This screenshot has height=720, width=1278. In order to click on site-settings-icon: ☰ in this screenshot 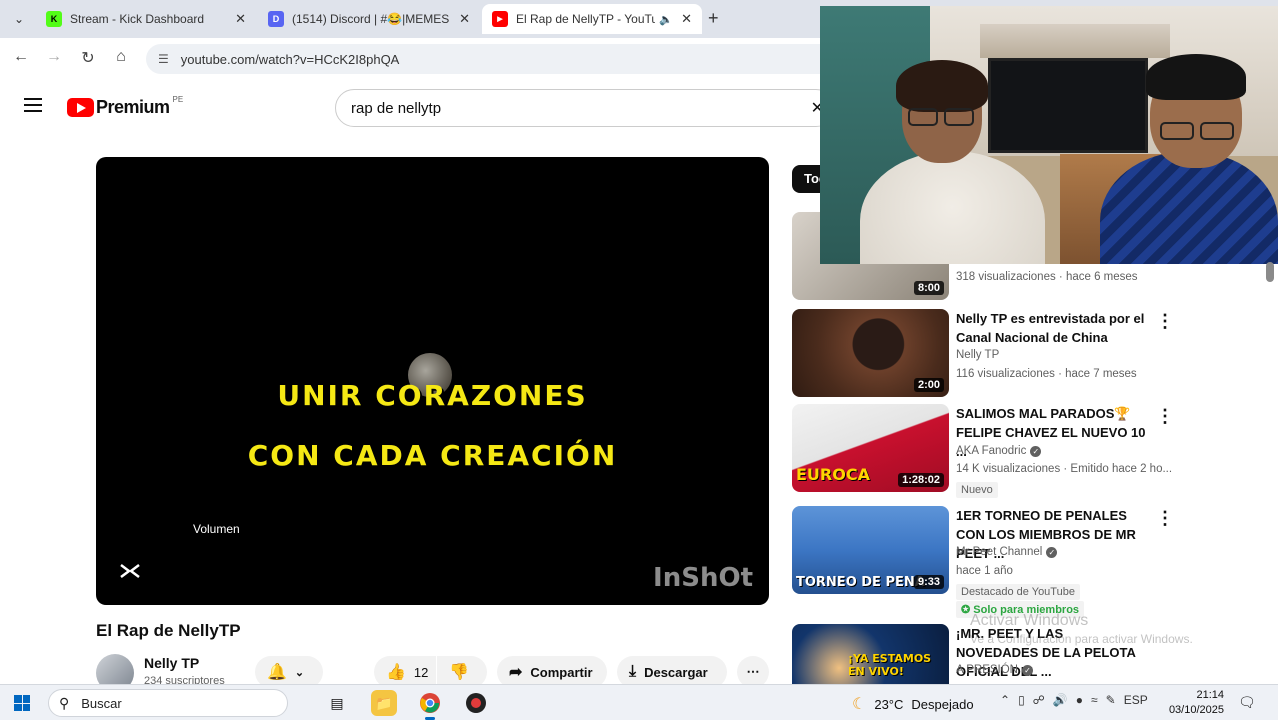, I will do `click(163, 59)`.